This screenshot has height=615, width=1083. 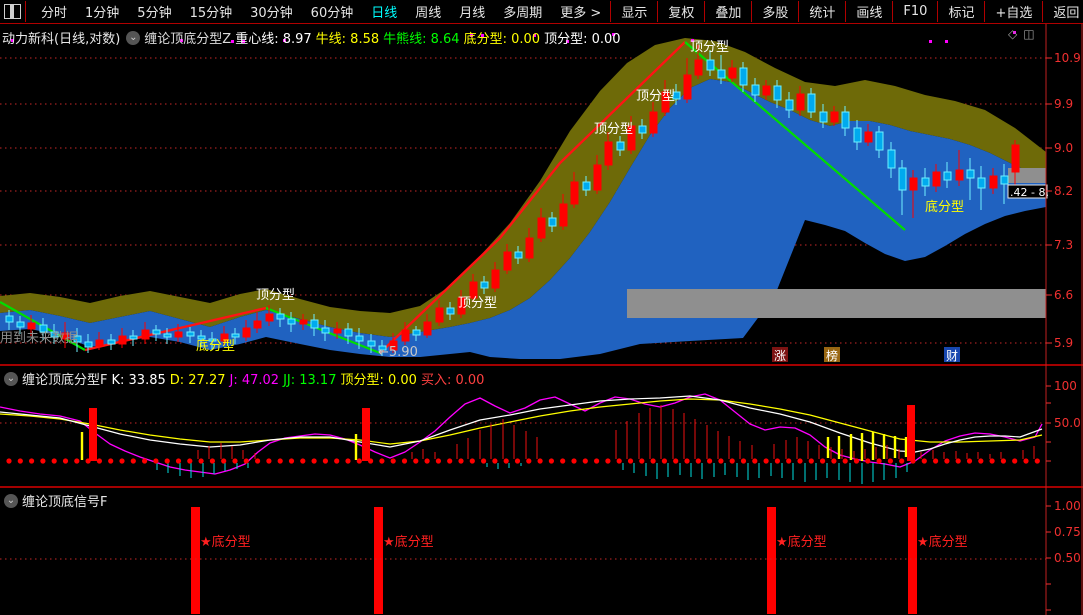 I want to click on diamond-icon: ◇, so click(x=1012, y=34).